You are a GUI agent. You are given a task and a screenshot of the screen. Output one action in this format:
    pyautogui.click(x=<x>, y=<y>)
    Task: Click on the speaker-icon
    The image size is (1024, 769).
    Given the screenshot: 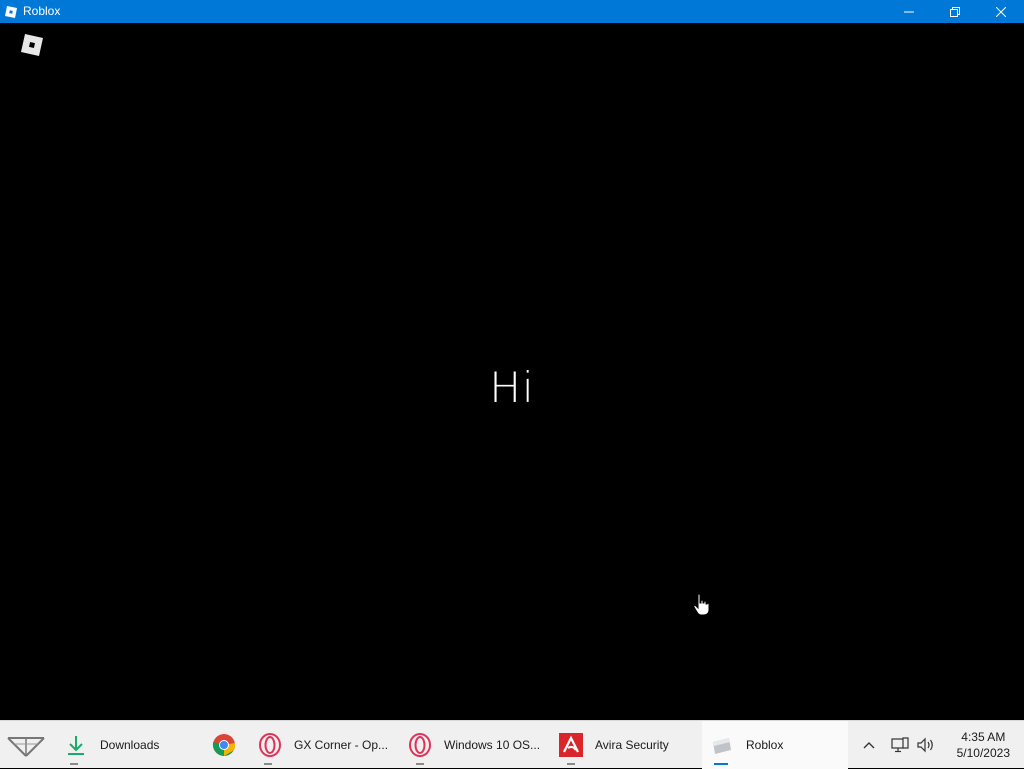 What is the action you would take?
    pyautogui.click(x=925, y=745)
    